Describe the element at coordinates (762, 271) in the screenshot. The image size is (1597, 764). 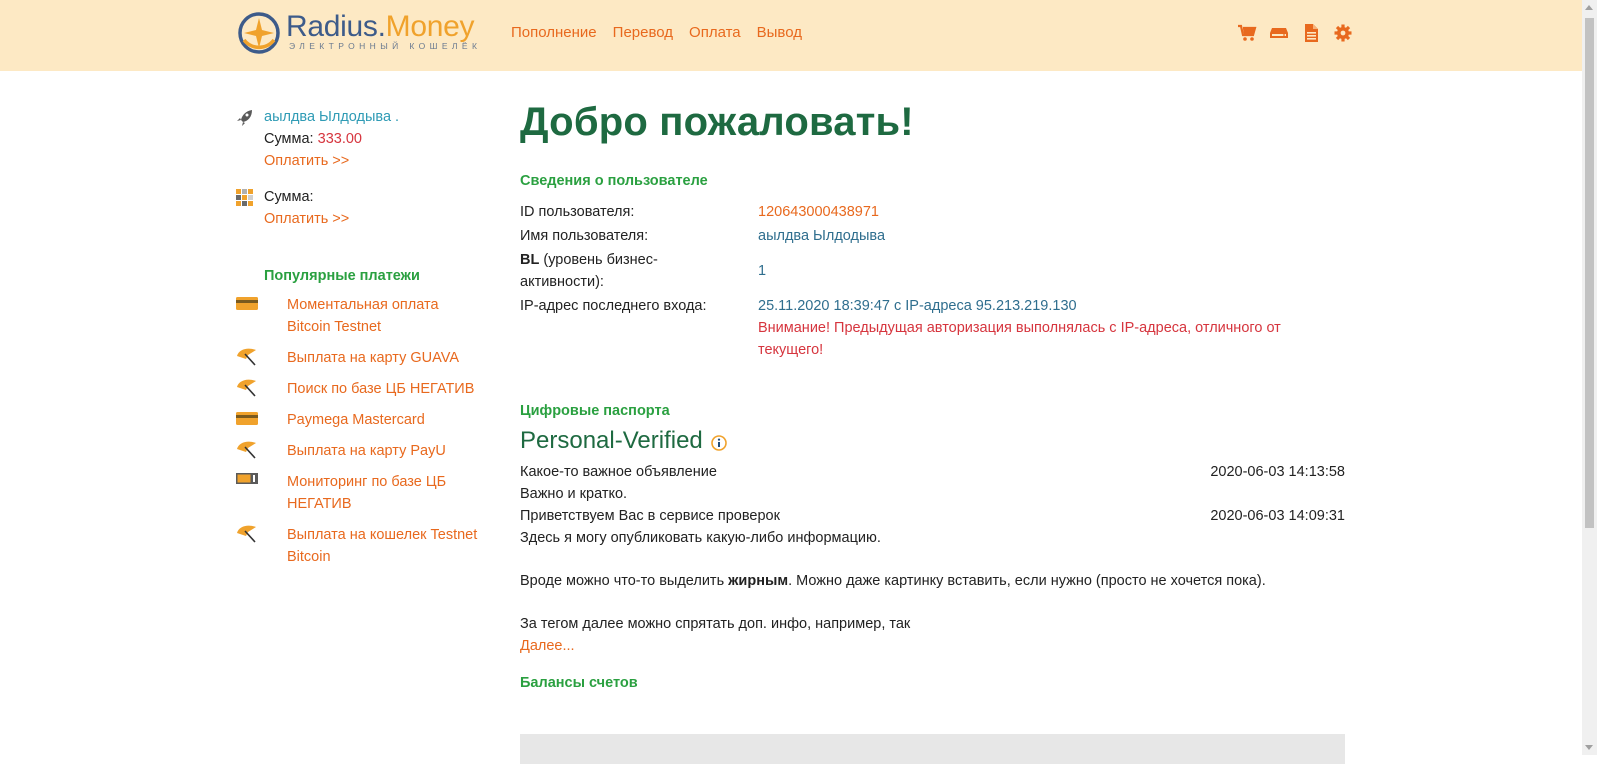
I see `bl-value: 1` at that location.